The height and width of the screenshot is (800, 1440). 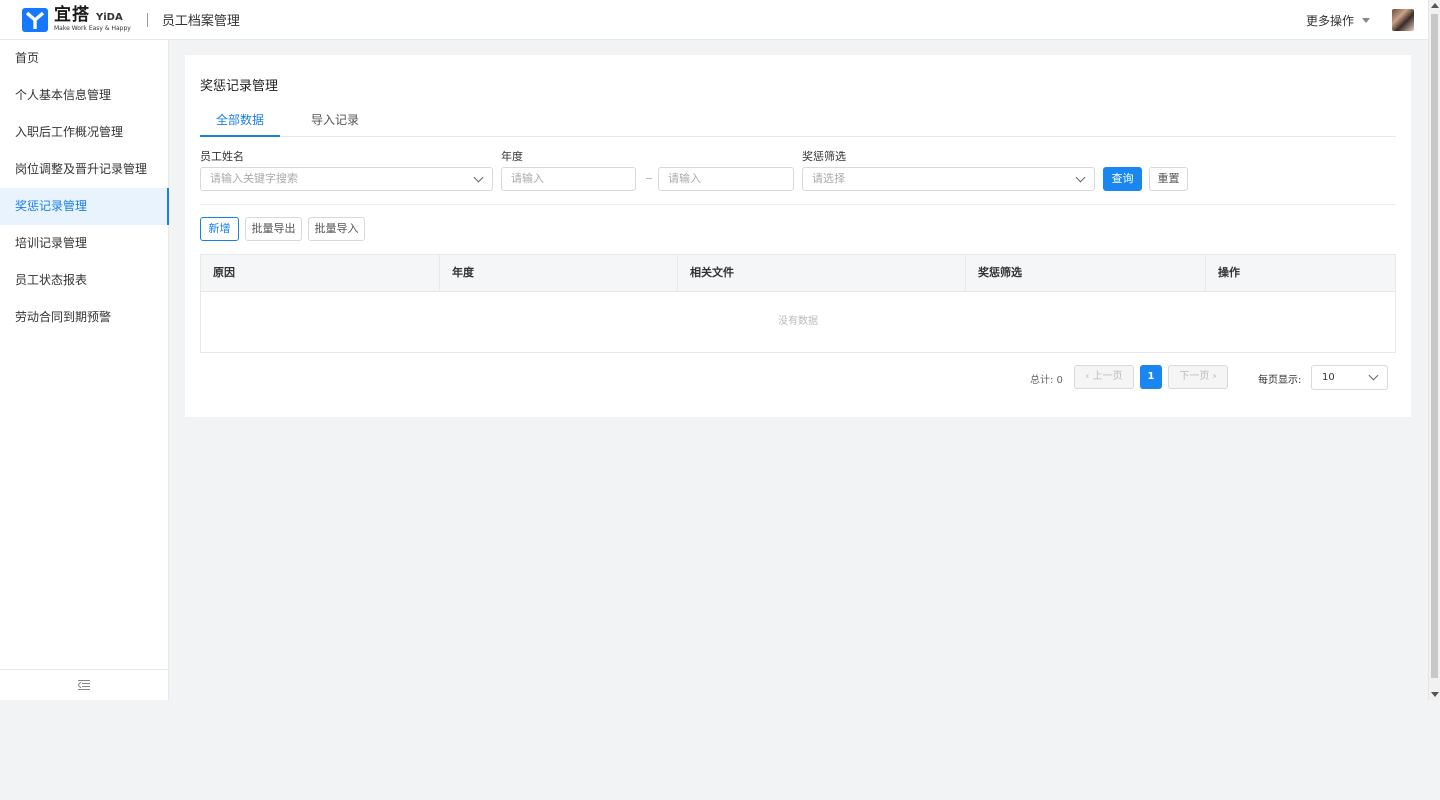 What do you see at coordinates (63, 95) in the screenshot?
I see `sidebar-item-label: 个人基本信息管理` at bounding box center [63, 95].